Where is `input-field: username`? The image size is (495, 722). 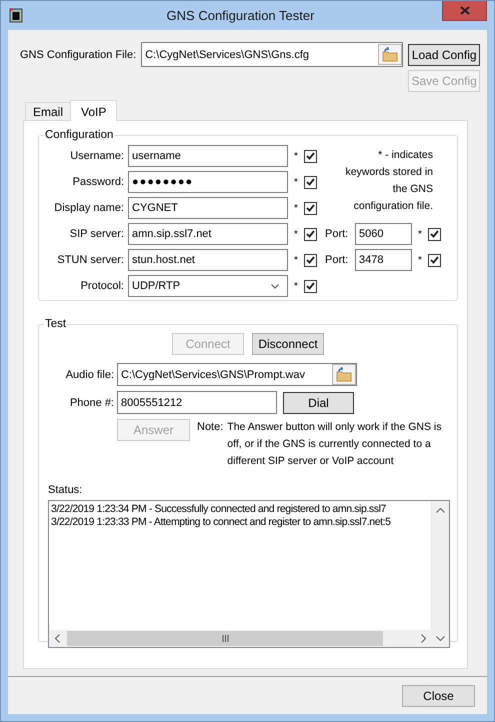 input-field: username is located at coordinates (208, 156).